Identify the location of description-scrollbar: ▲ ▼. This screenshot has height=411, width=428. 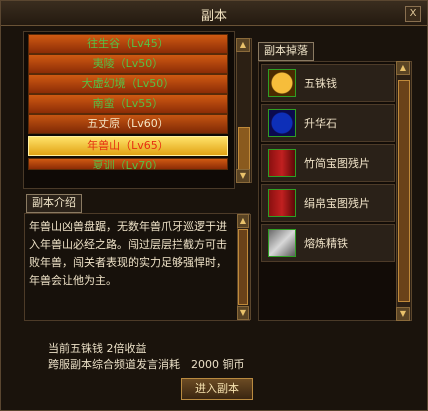
(244, 267).